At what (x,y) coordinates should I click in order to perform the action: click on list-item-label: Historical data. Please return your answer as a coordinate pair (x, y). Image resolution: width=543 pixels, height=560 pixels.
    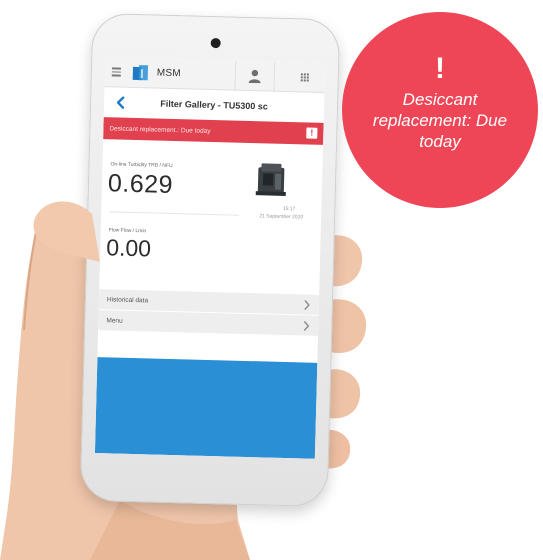
    Looking at the image, I should click on (127, 299).